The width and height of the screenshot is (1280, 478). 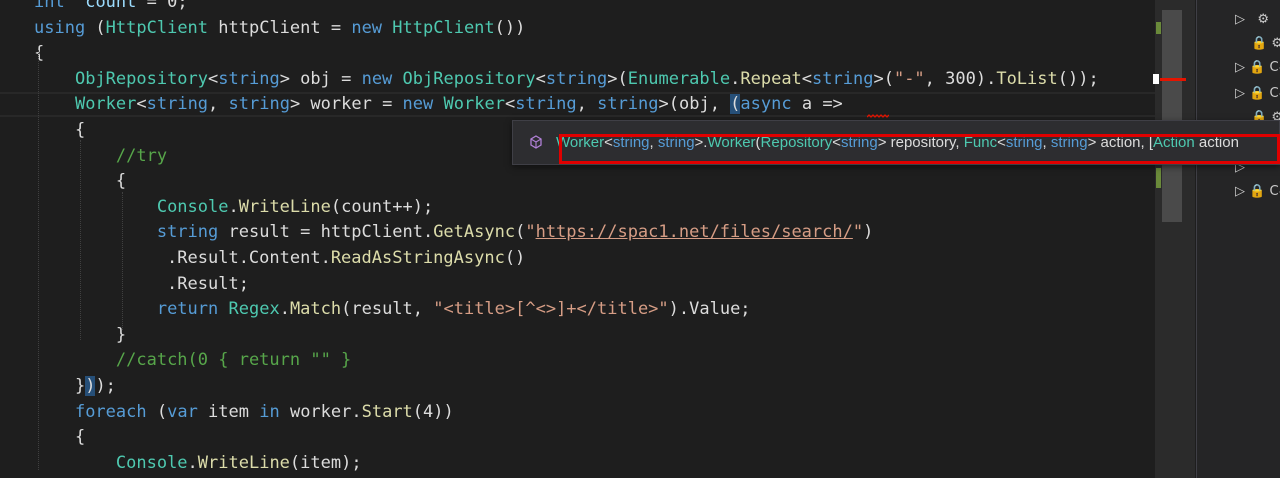 I want to click on code-line: foreach (var item in worker.Start(4)), so click(x=244, y=413).